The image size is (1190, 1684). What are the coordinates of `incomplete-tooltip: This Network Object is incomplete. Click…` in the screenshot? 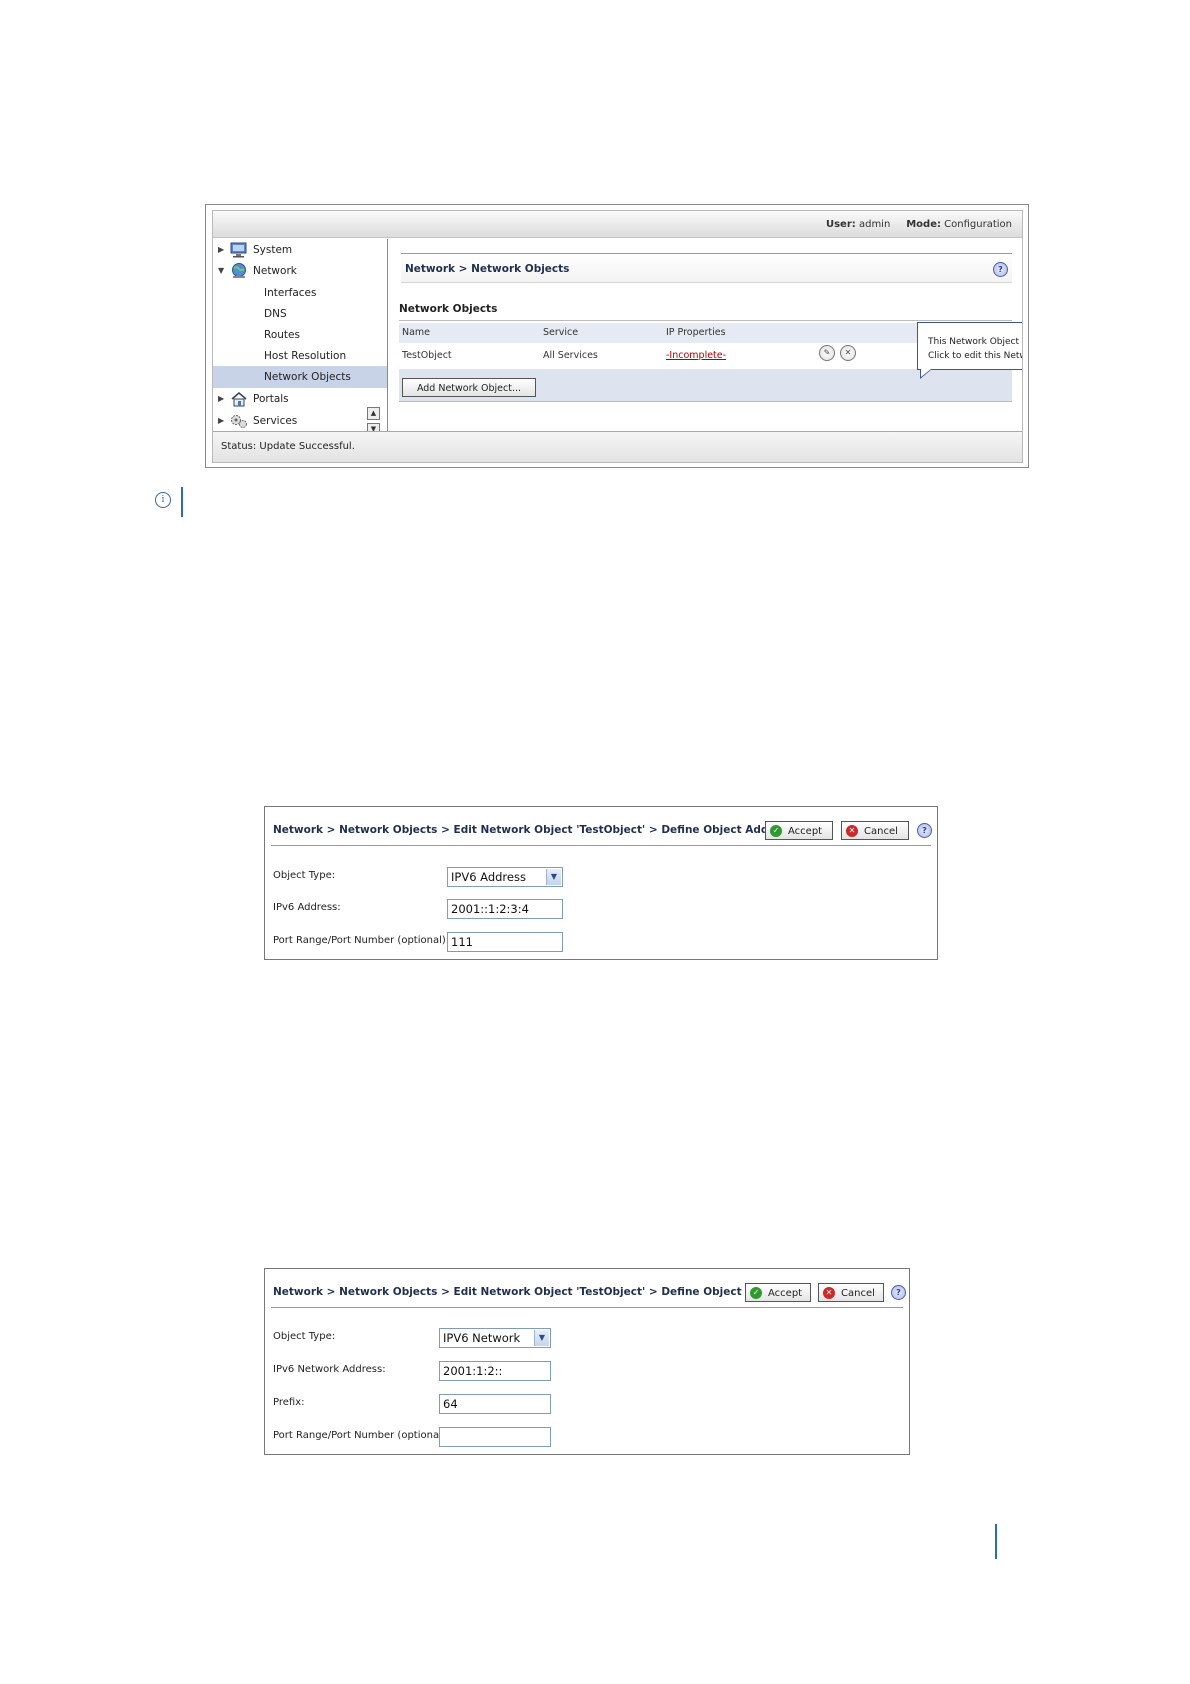 It's located at (969, 350).